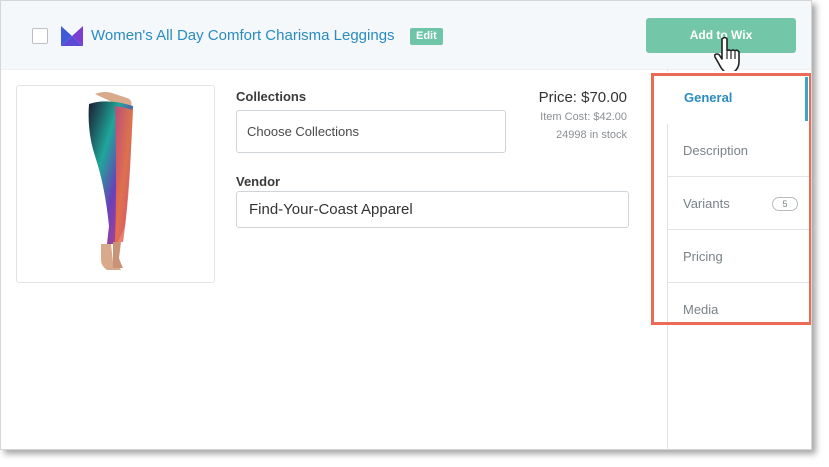 Image resolution: width=829 pixels, height=467 pixels. What do you see at coordinates (701, 309) in the screenshot?
I see `tab-media-label: Media` at bounding box center [701, 309].